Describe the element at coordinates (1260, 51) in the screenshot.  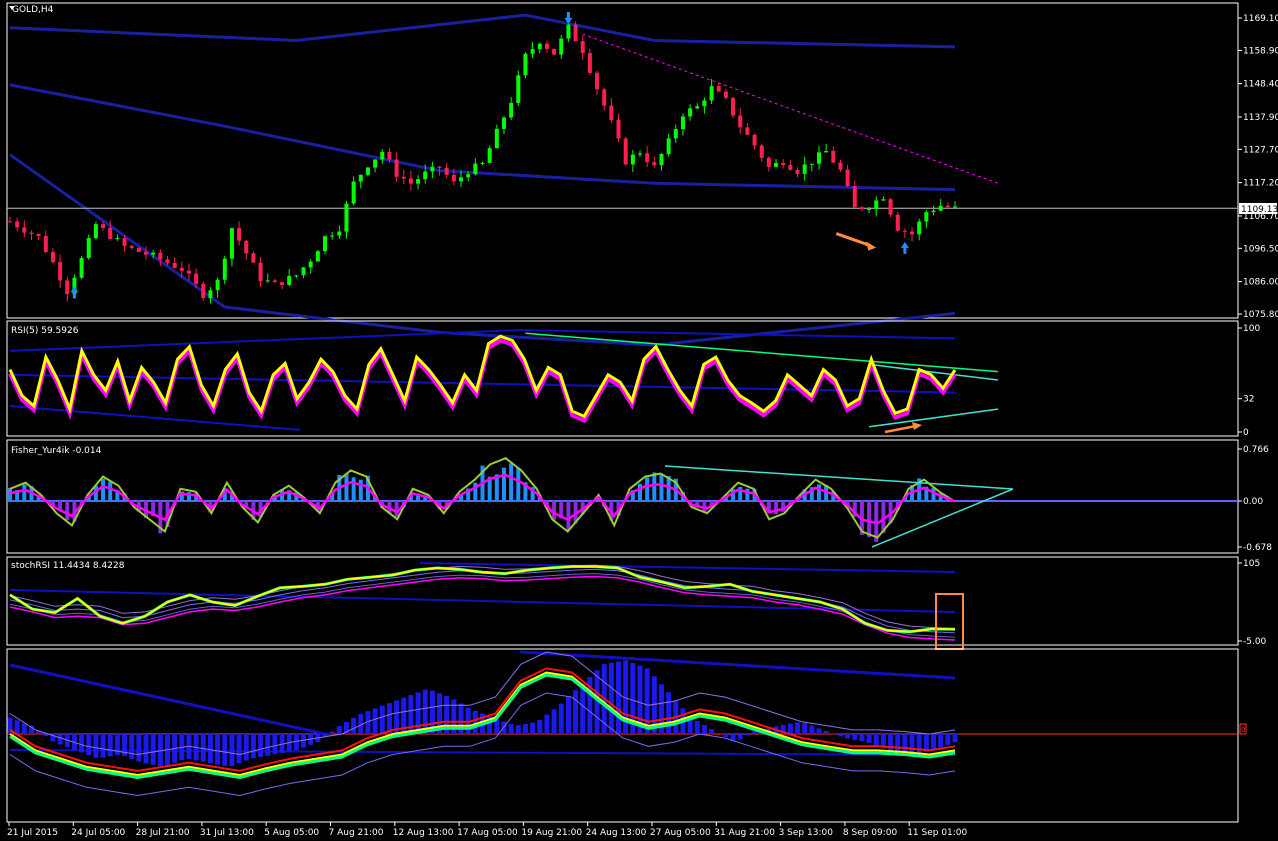
I see `axis-tick-label: 1158.90` at that location.